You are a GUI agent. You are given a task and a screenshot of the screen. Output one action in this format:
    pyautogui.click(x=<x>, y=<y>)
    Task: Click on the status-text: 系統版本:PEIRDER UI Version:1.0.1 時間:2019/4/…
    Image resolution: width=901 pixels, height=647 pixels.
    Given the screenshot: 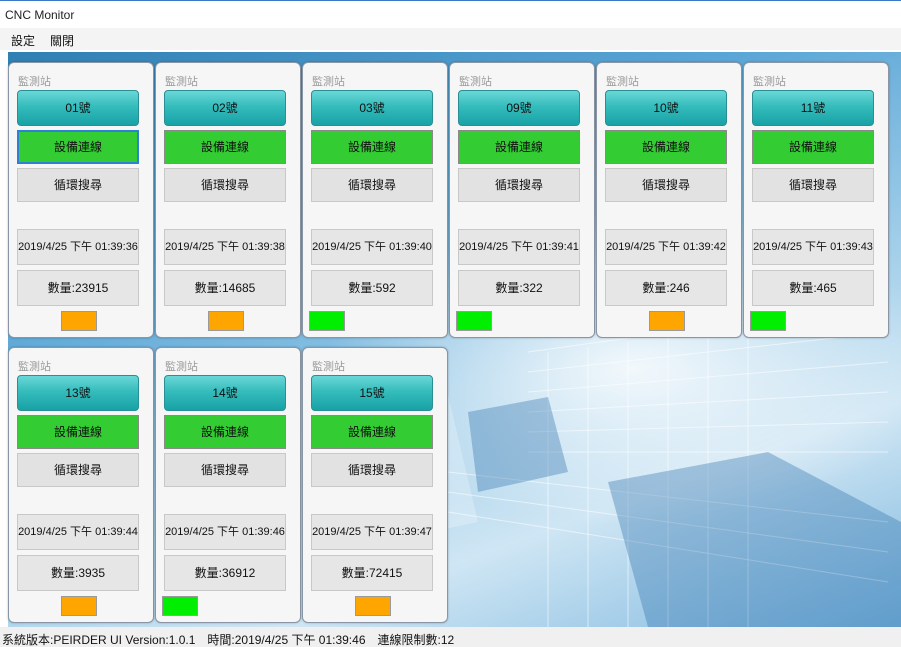 What is the action you would take?
    pyautogui.click(x=228, y=640)
    